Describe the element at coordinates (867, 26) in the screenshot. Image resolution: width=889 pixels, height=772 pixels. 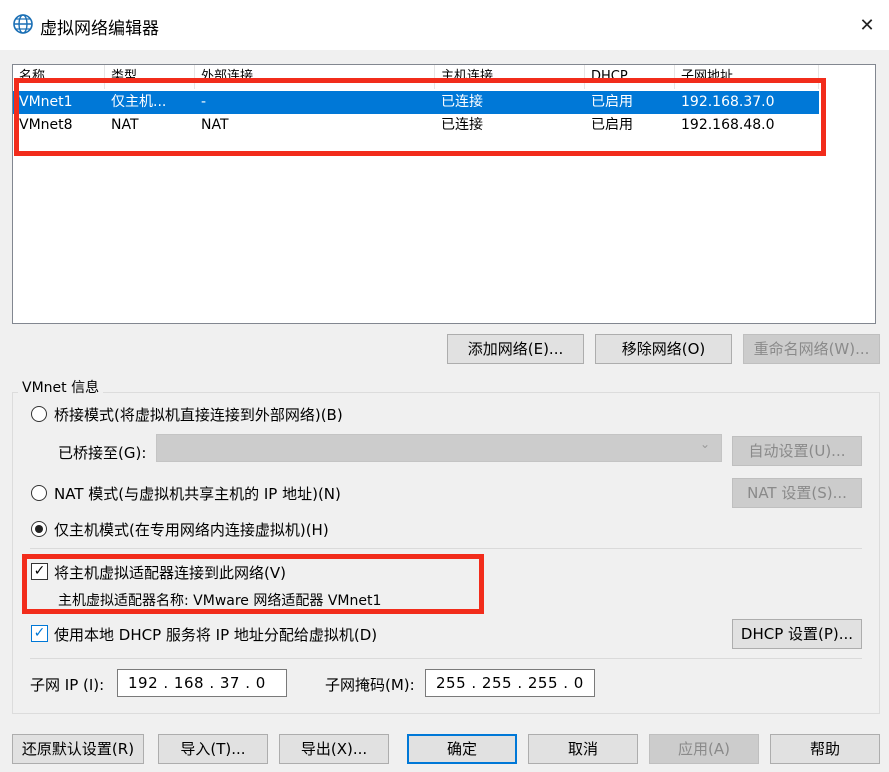
I see `close-icon: ✕` at that location.